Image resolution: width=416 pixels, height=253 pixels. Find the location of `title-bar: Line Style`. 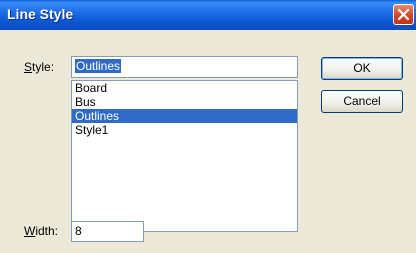

title-bar: Line Style is located at coordinates (208, 15).